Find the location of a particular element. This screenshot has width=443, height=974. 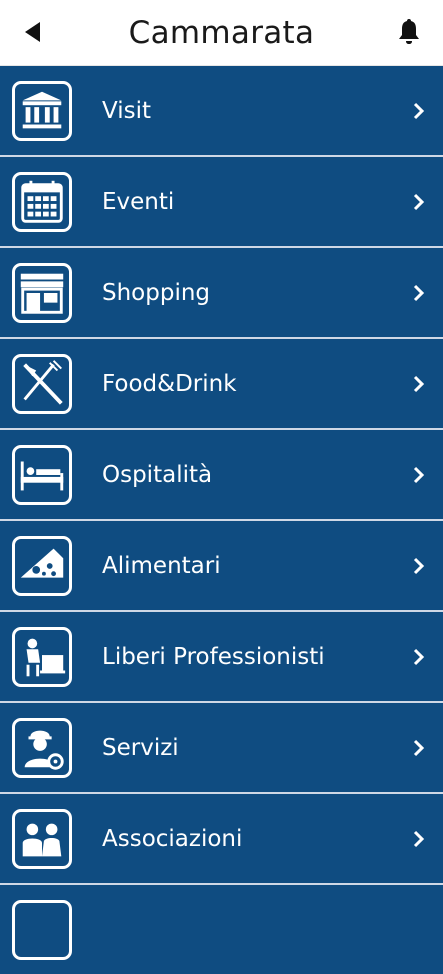

menu-item-label: Visit is located at coordinates (127, 110).